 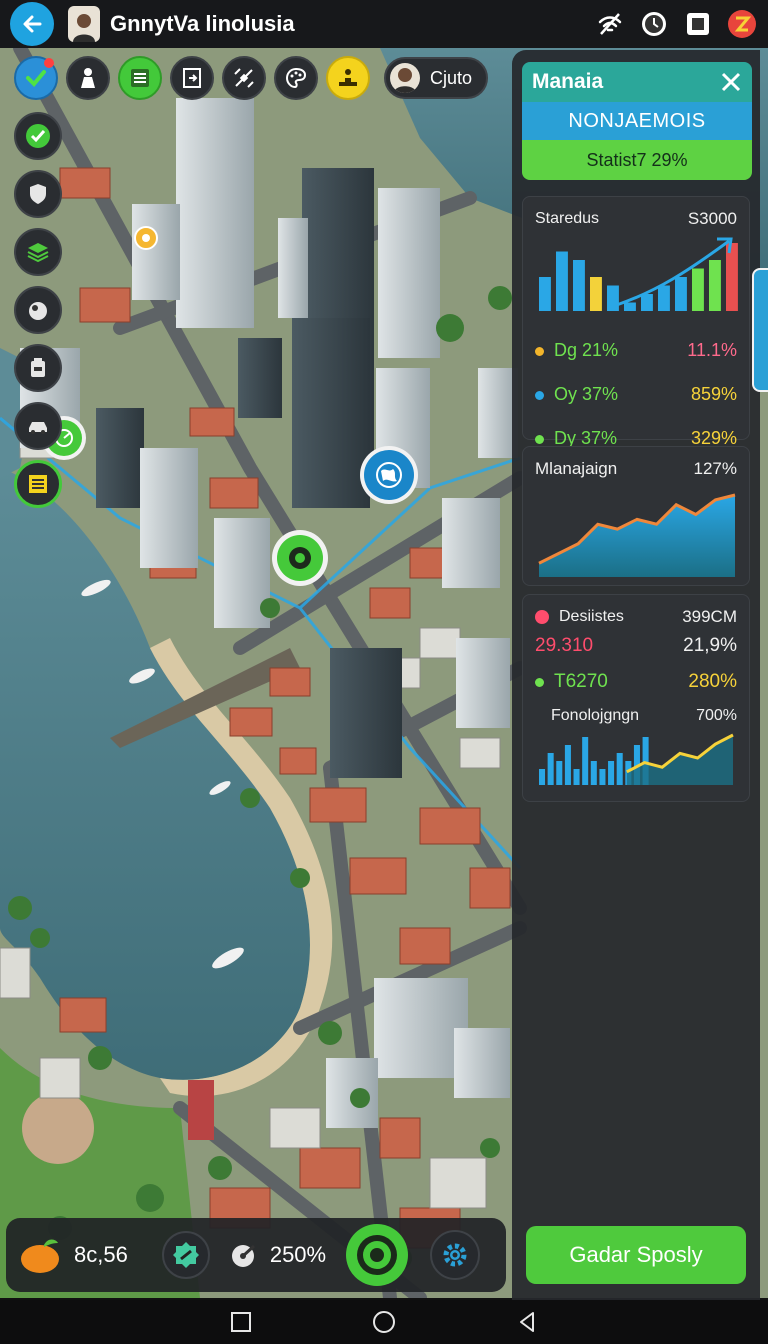 I want to click on target-action-button, so click(x=377, y=1255).